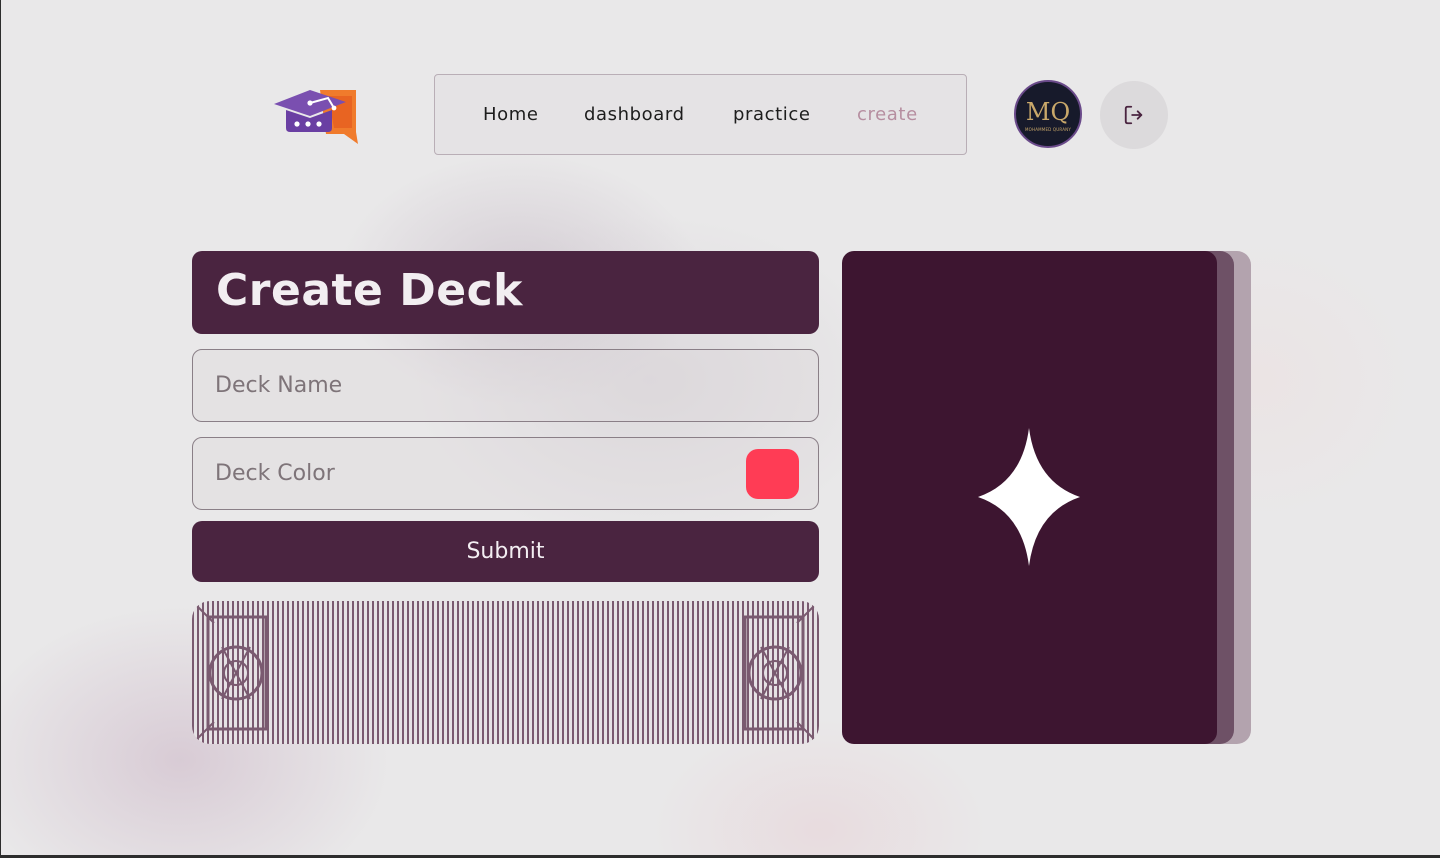  I want to click on deck-name-field, so click(505, 385).